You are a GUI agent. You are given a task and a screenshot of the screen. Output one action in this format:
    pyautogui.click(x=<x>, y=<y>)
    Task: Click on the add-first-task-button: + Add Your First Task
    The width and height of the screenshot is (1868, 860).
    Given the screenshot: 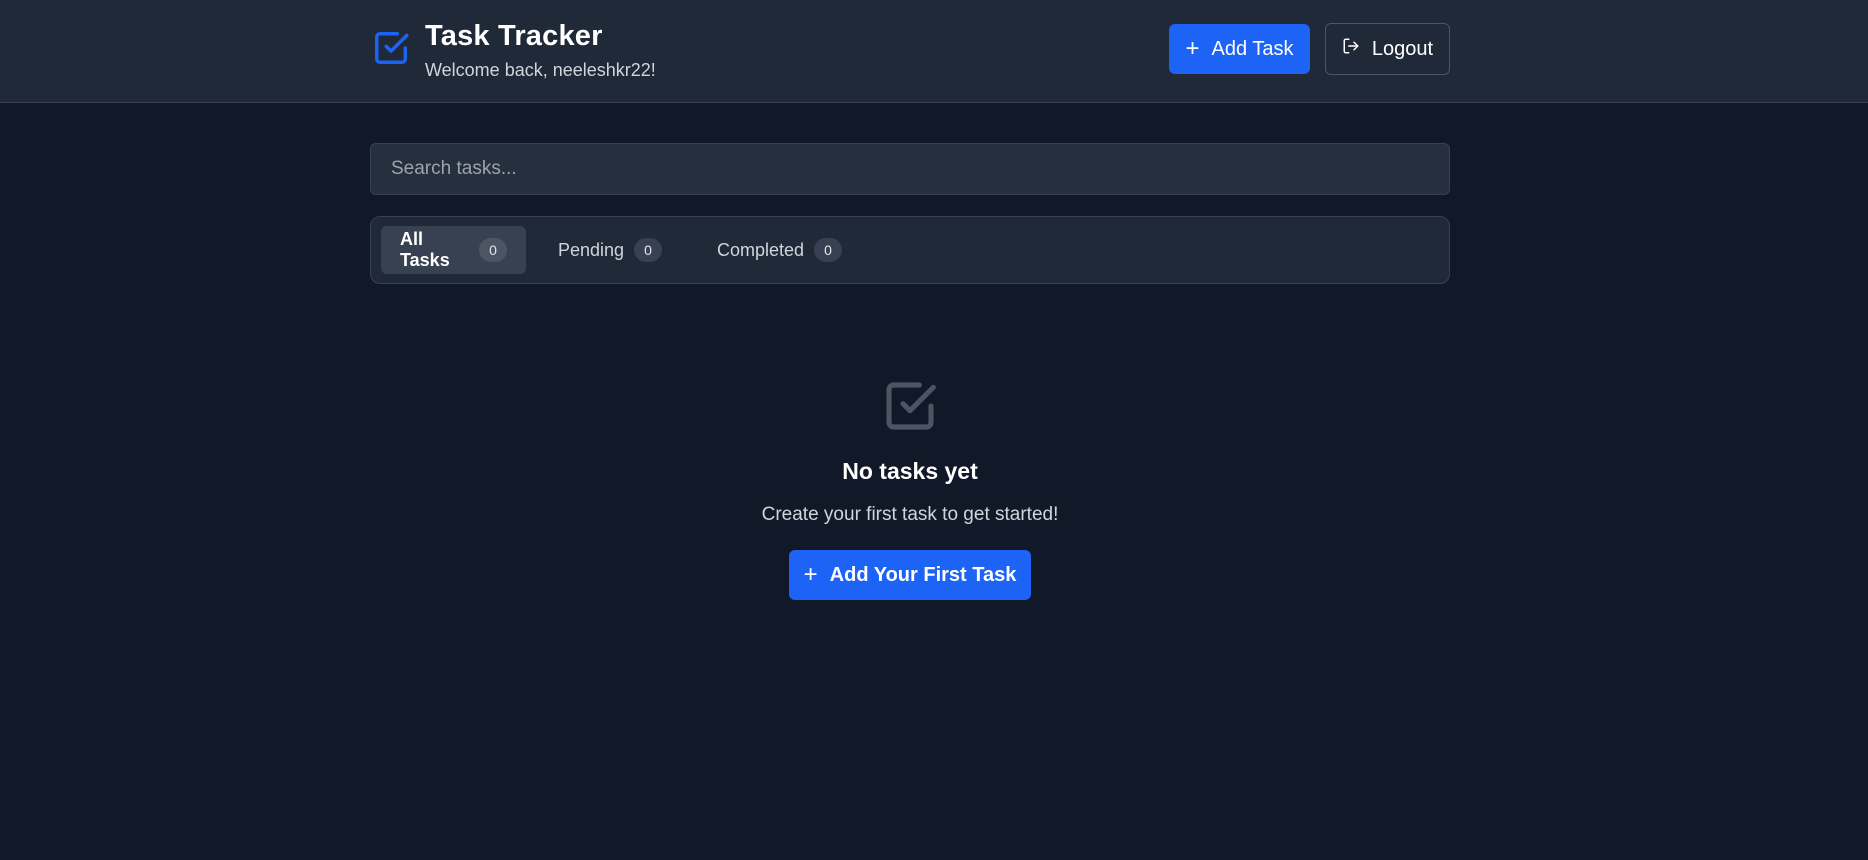 What is the action you would take?
    pyautogui.click(x=910, y=575)
    